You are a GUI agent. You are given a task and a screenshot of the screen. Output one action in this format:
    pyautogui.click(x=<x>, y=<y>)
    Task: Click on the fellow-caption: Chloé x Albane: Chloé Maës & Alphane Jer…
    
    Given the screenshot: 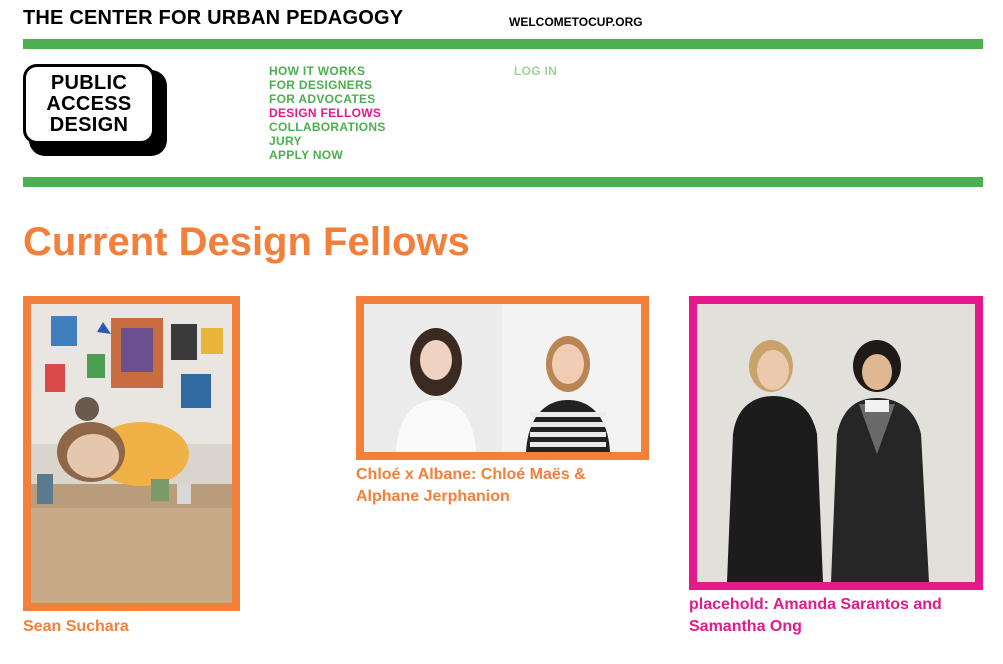 What is the action you would take?
    pyautogui.click(x=471, y=485)
    